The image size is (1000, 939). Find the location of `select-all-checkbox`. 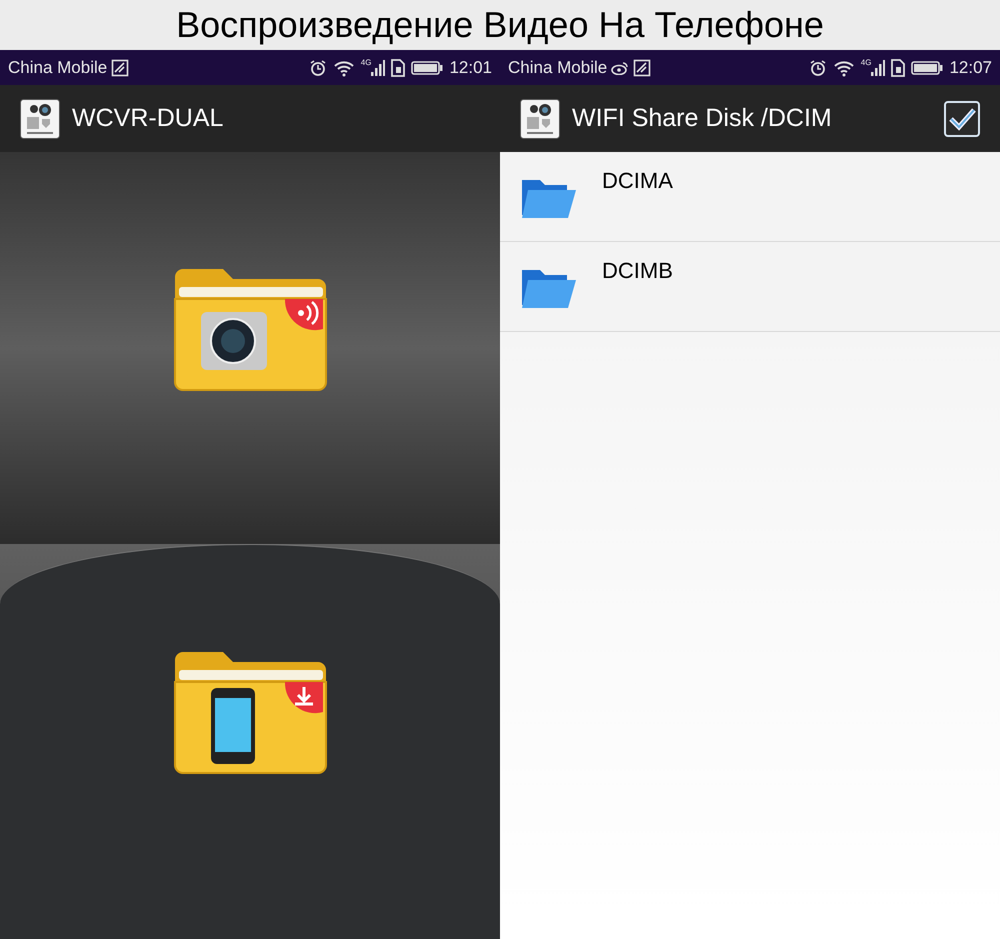

select-all-checkbox is located at coordinates (962, 118).